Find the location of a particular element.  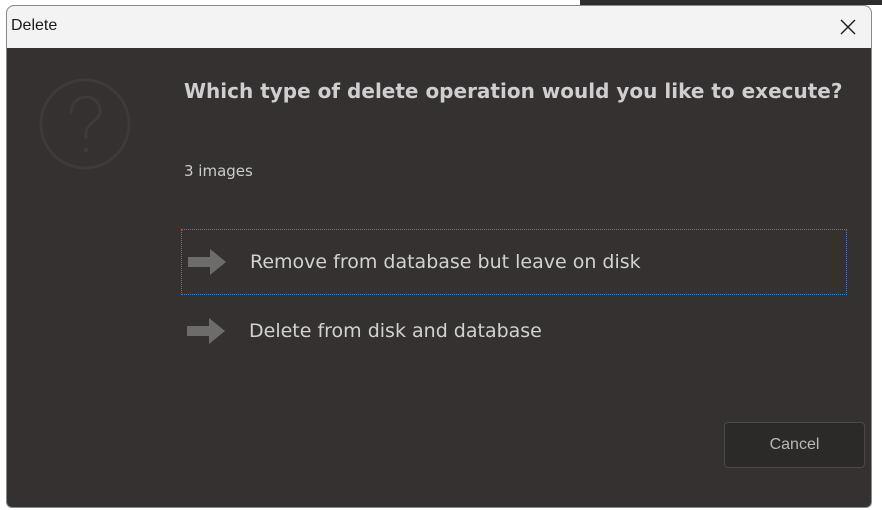

close-button is located at coordinates (848, 27).